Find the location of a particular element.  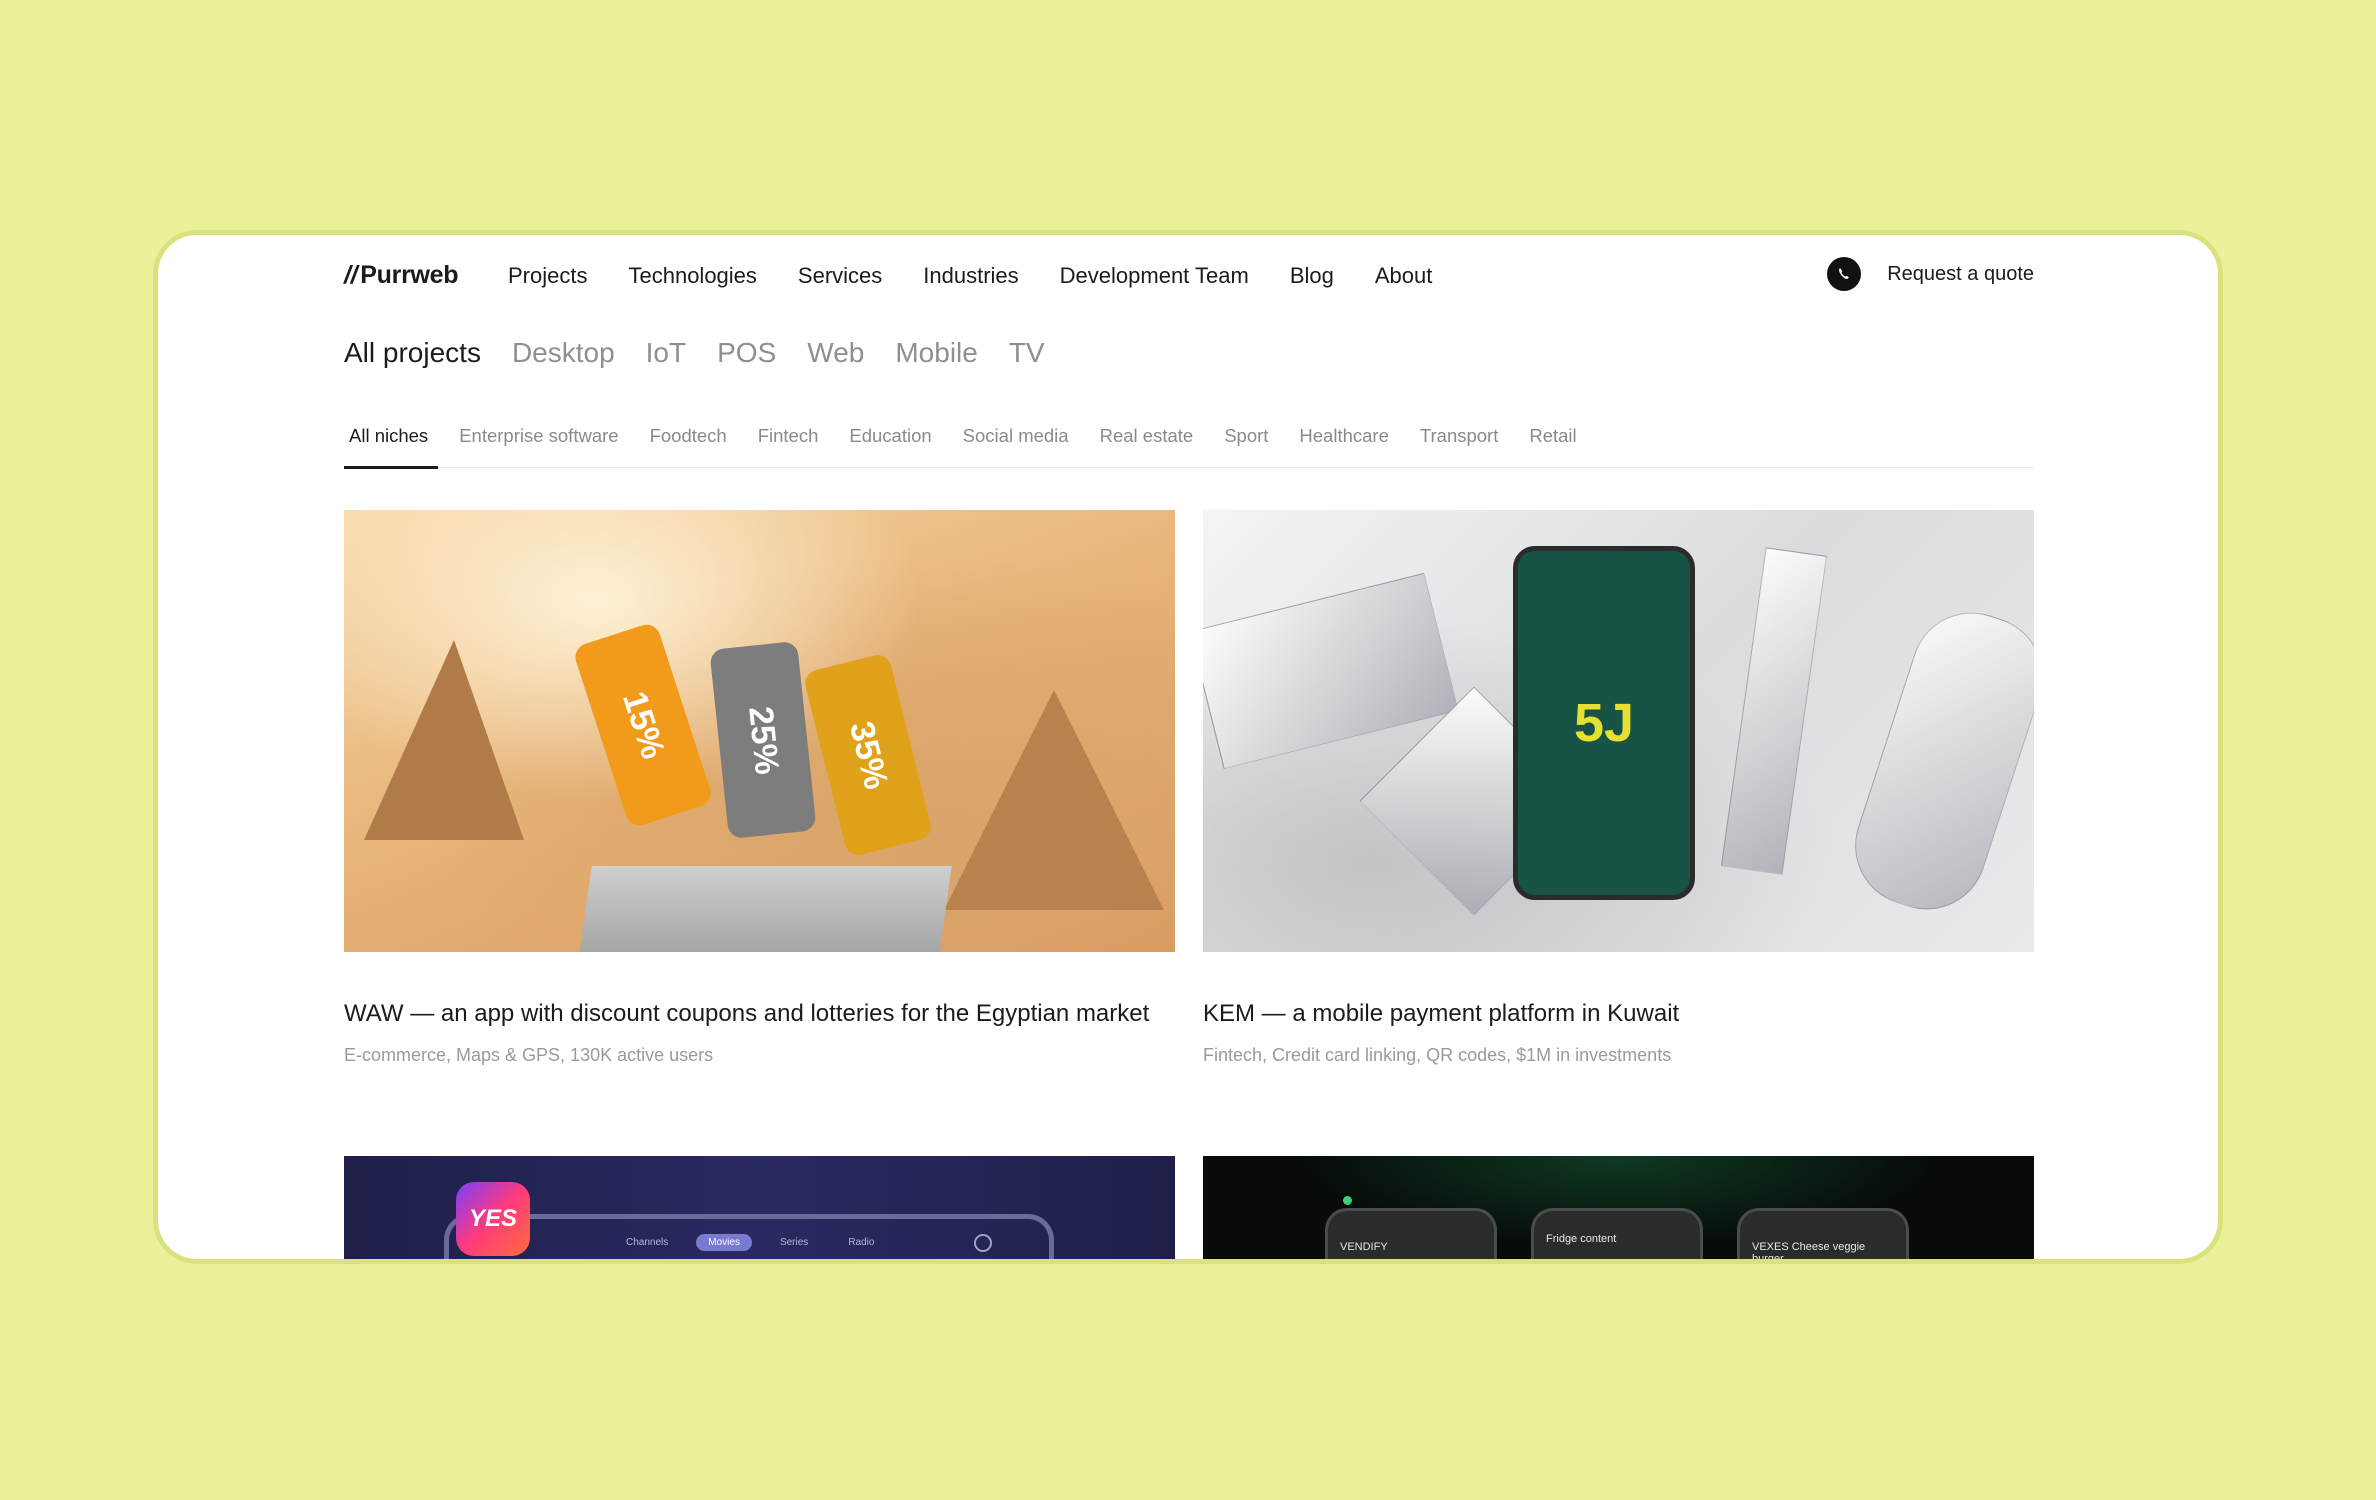

yes-tv-logo: YES is located at coordinates (493, 1219).